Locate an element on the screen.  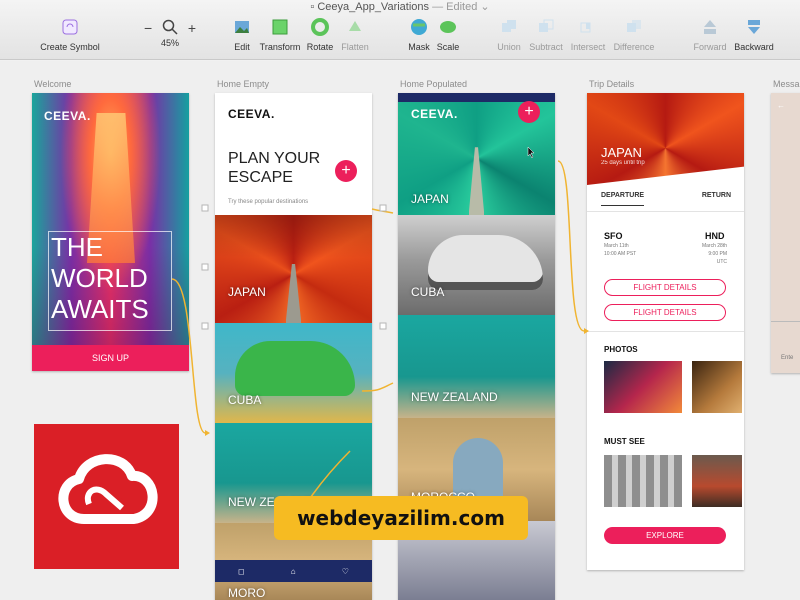
flatten-icon is located at coordinates (355, 27).